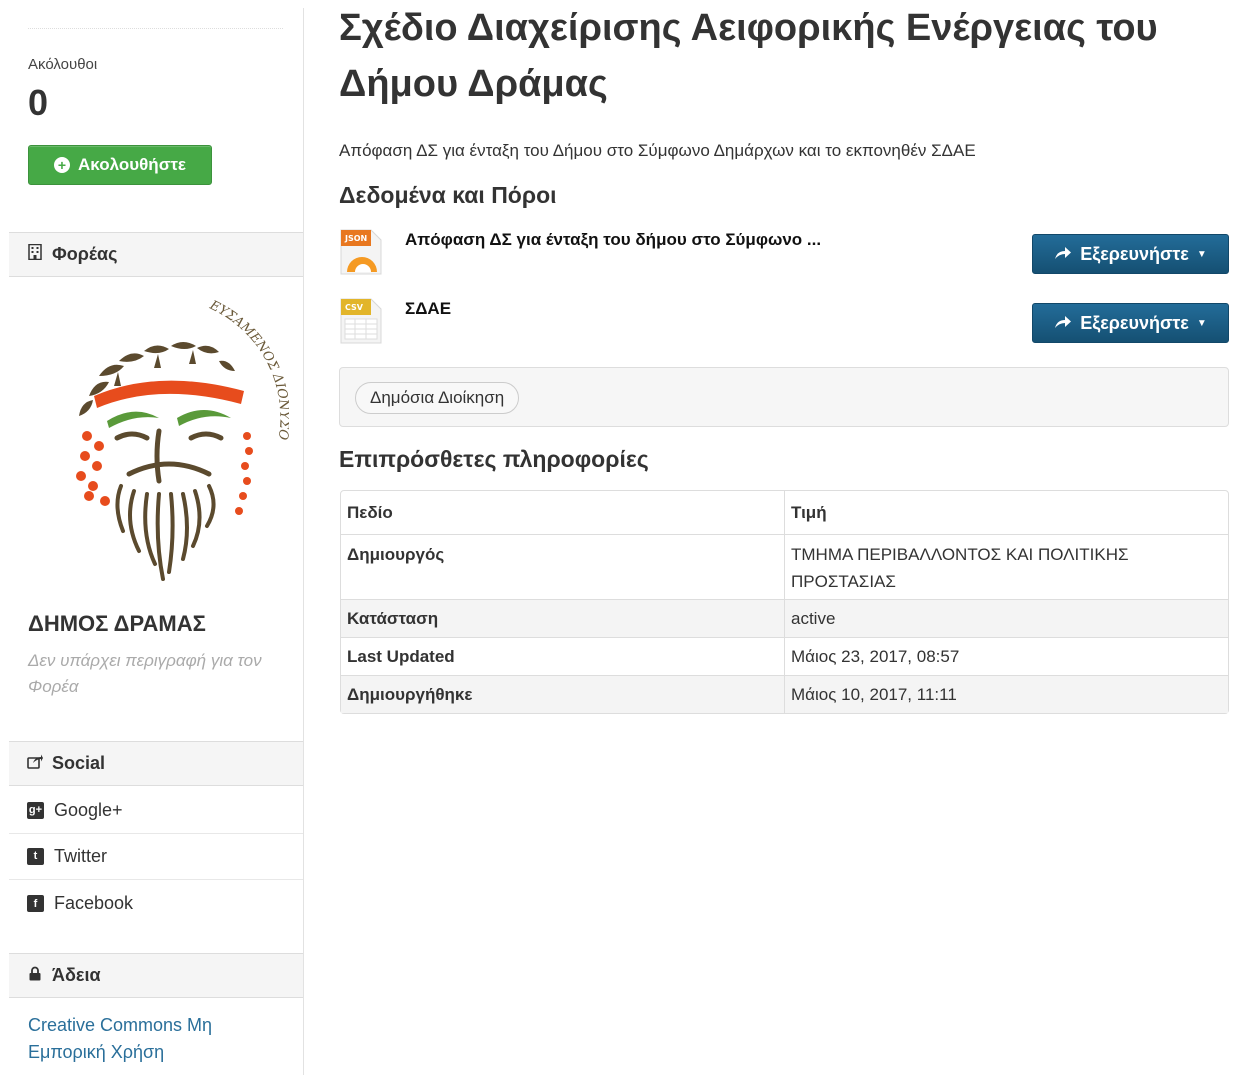 This screenshot has height=1075, width=1245. Describe the element at coordinates (153, 1039) in the screenshot. I see `license-link: Creative Commons Μη Εμπορική Χρήση` at that location.